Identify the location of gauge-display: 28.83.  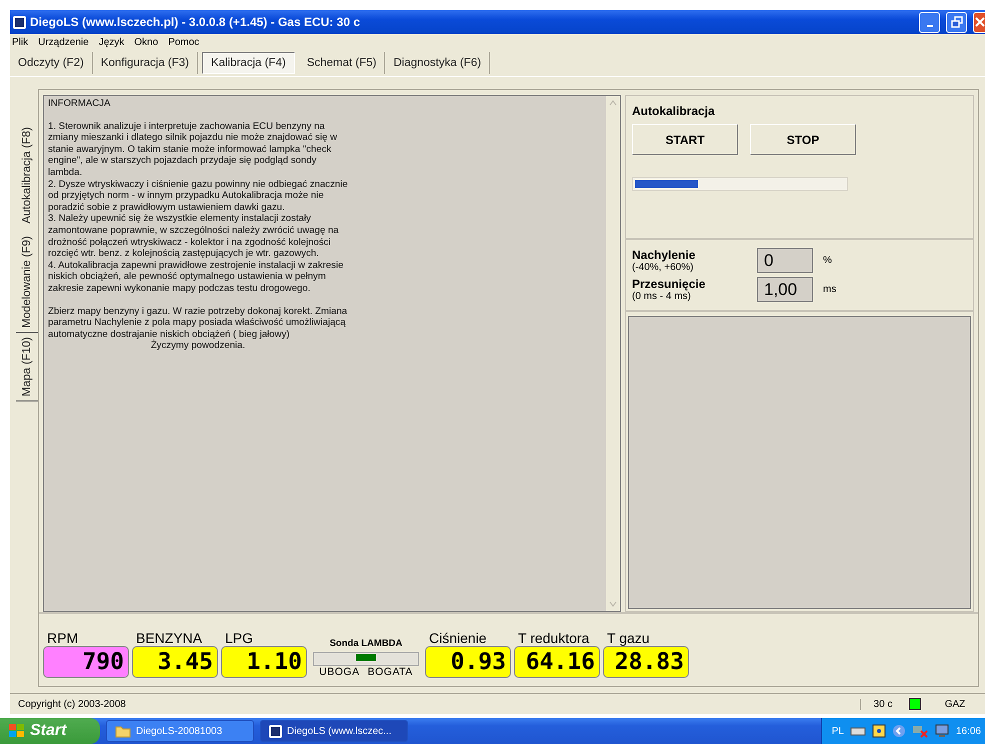
(646, 662).